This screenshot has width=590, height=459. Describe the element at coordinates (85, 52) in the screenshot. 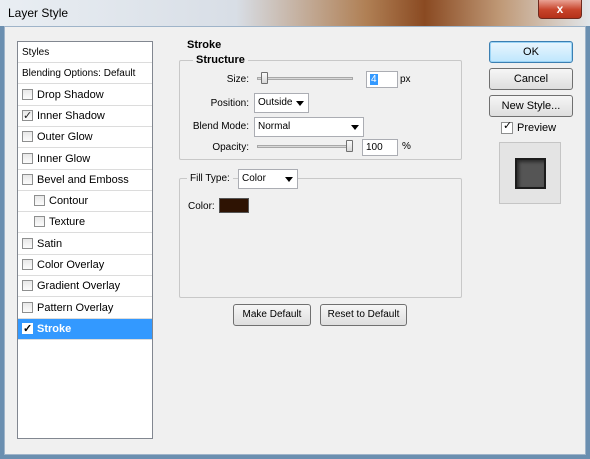

I see `styles-list-item: Styles` at that location.